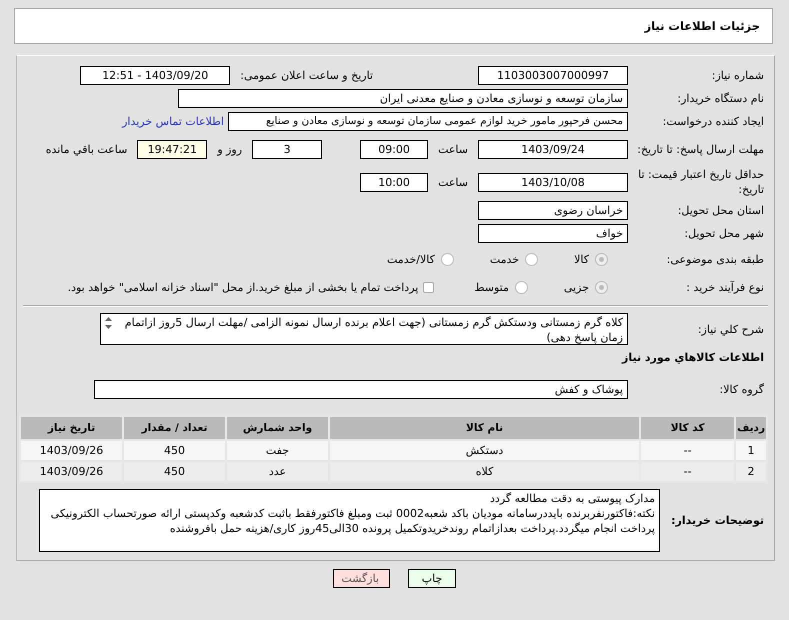 The width and height of the screenshot is (789, 620). What do you see at coordinates (361, 578) in the screenshot?
I see `back-button: بازگشت` at bounding box center [361, 578].